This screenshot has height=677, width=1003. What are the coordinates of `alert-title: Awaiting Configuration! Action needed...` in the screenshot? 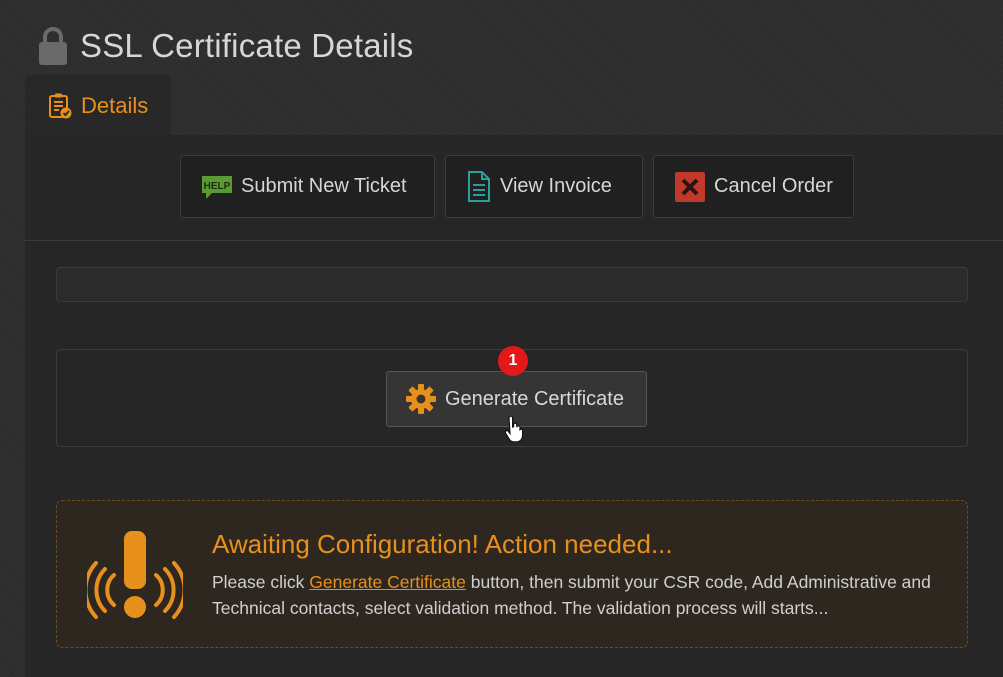 It's located at (442, 544).